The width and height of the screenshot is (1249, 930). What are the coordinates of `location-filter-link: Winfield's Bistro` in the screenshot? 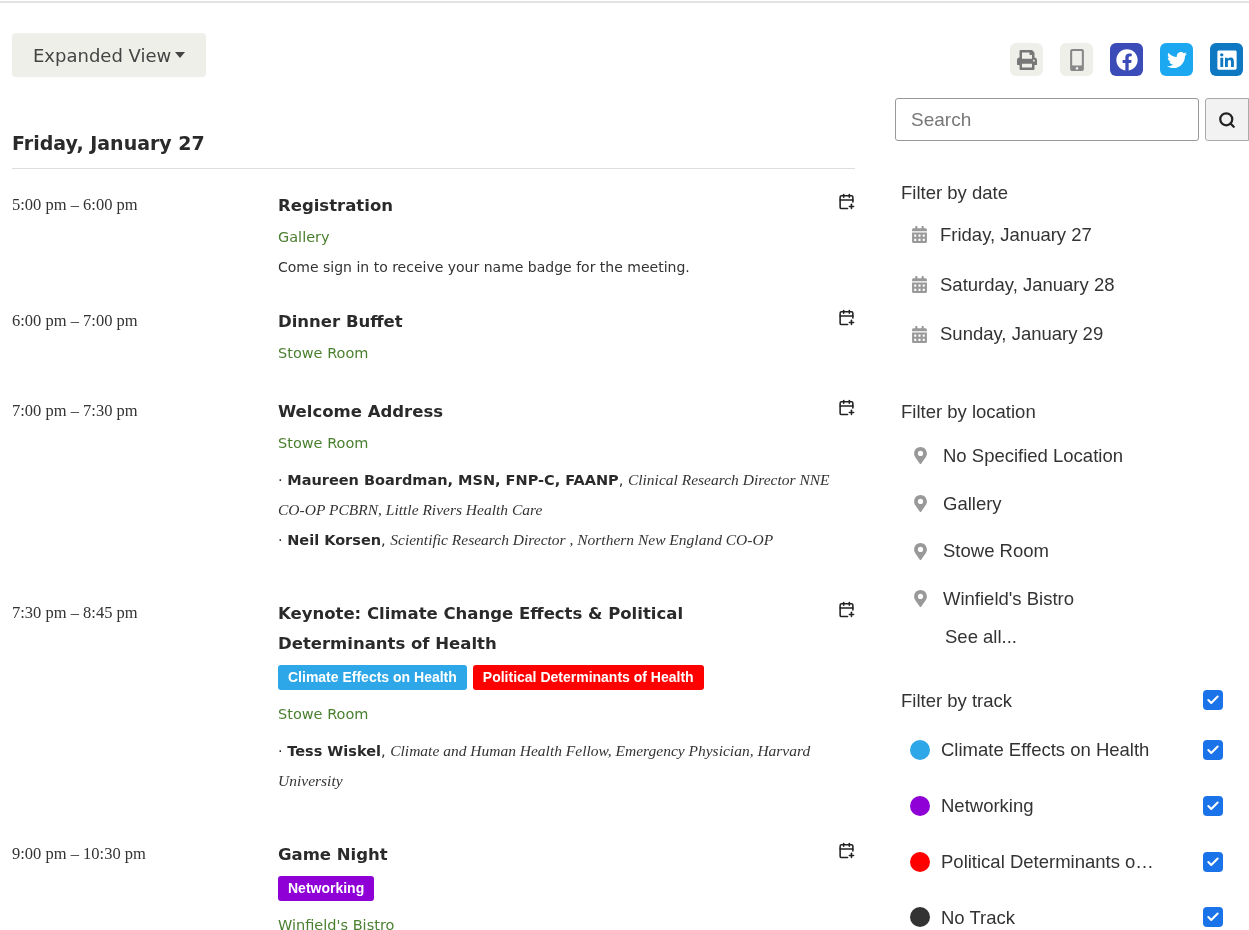 It's located at (1008, 599).